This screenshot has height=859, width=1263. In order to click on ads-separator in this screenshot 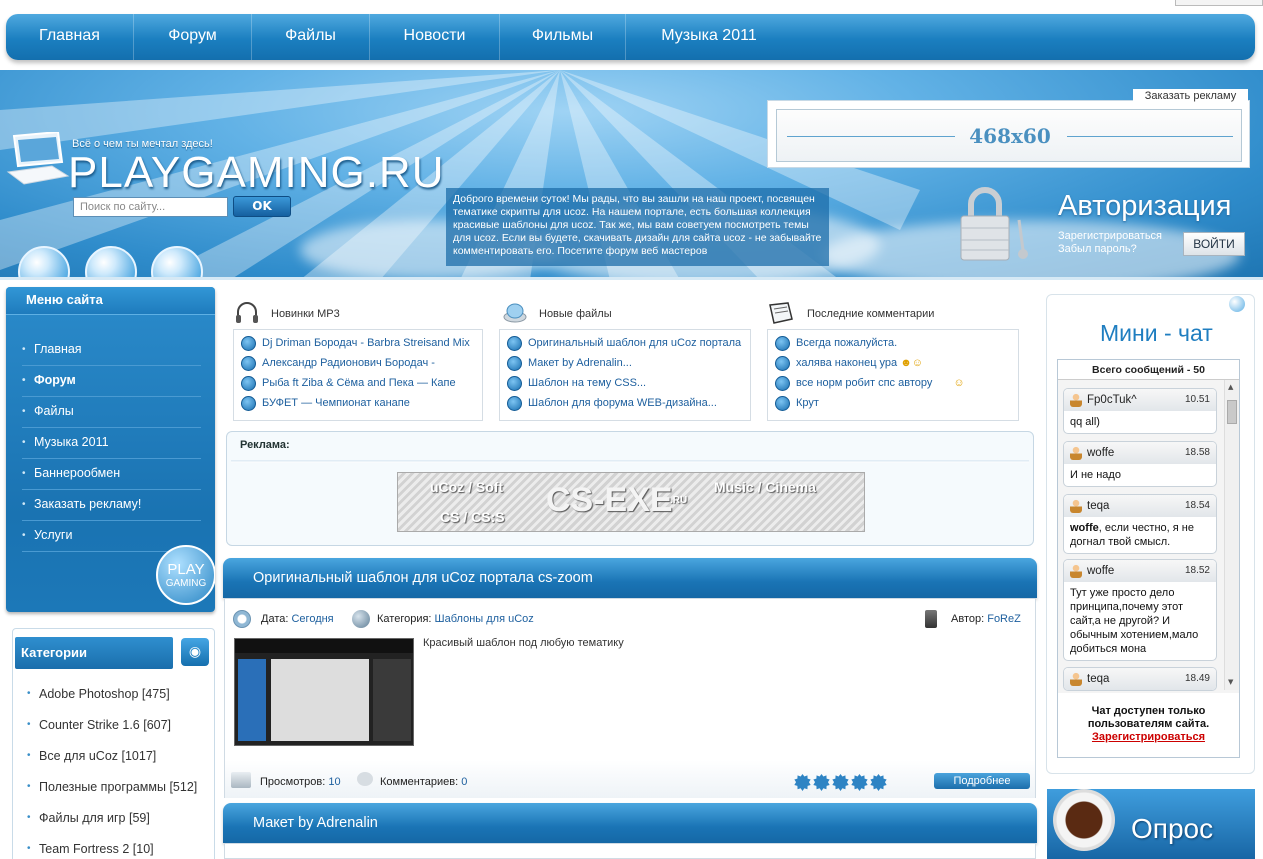, I will do `click(630, 461)`.